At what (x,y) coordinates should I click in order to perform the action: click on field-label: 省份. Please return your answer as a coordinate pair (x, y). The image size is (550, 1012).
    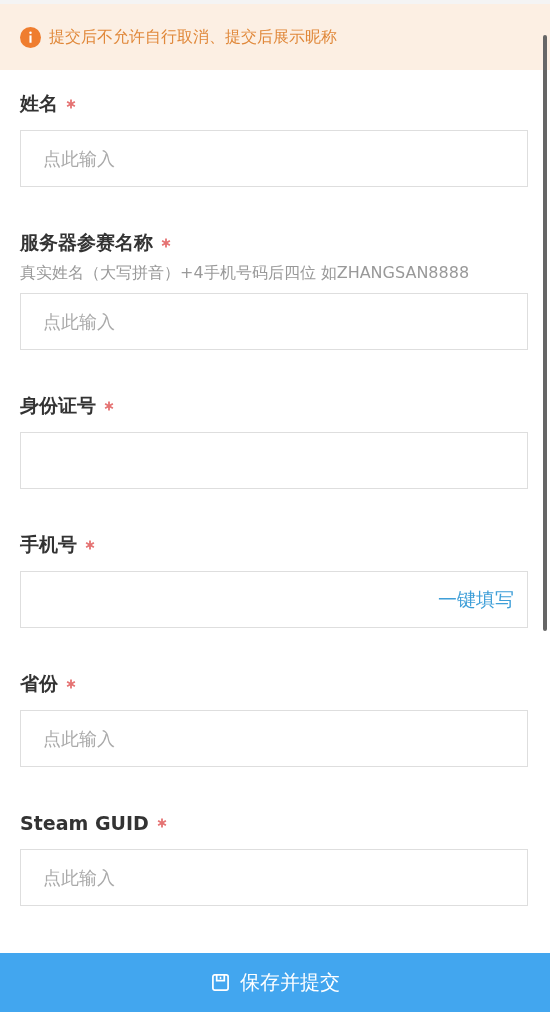
    Looking at the image, I should click on (39, 683).